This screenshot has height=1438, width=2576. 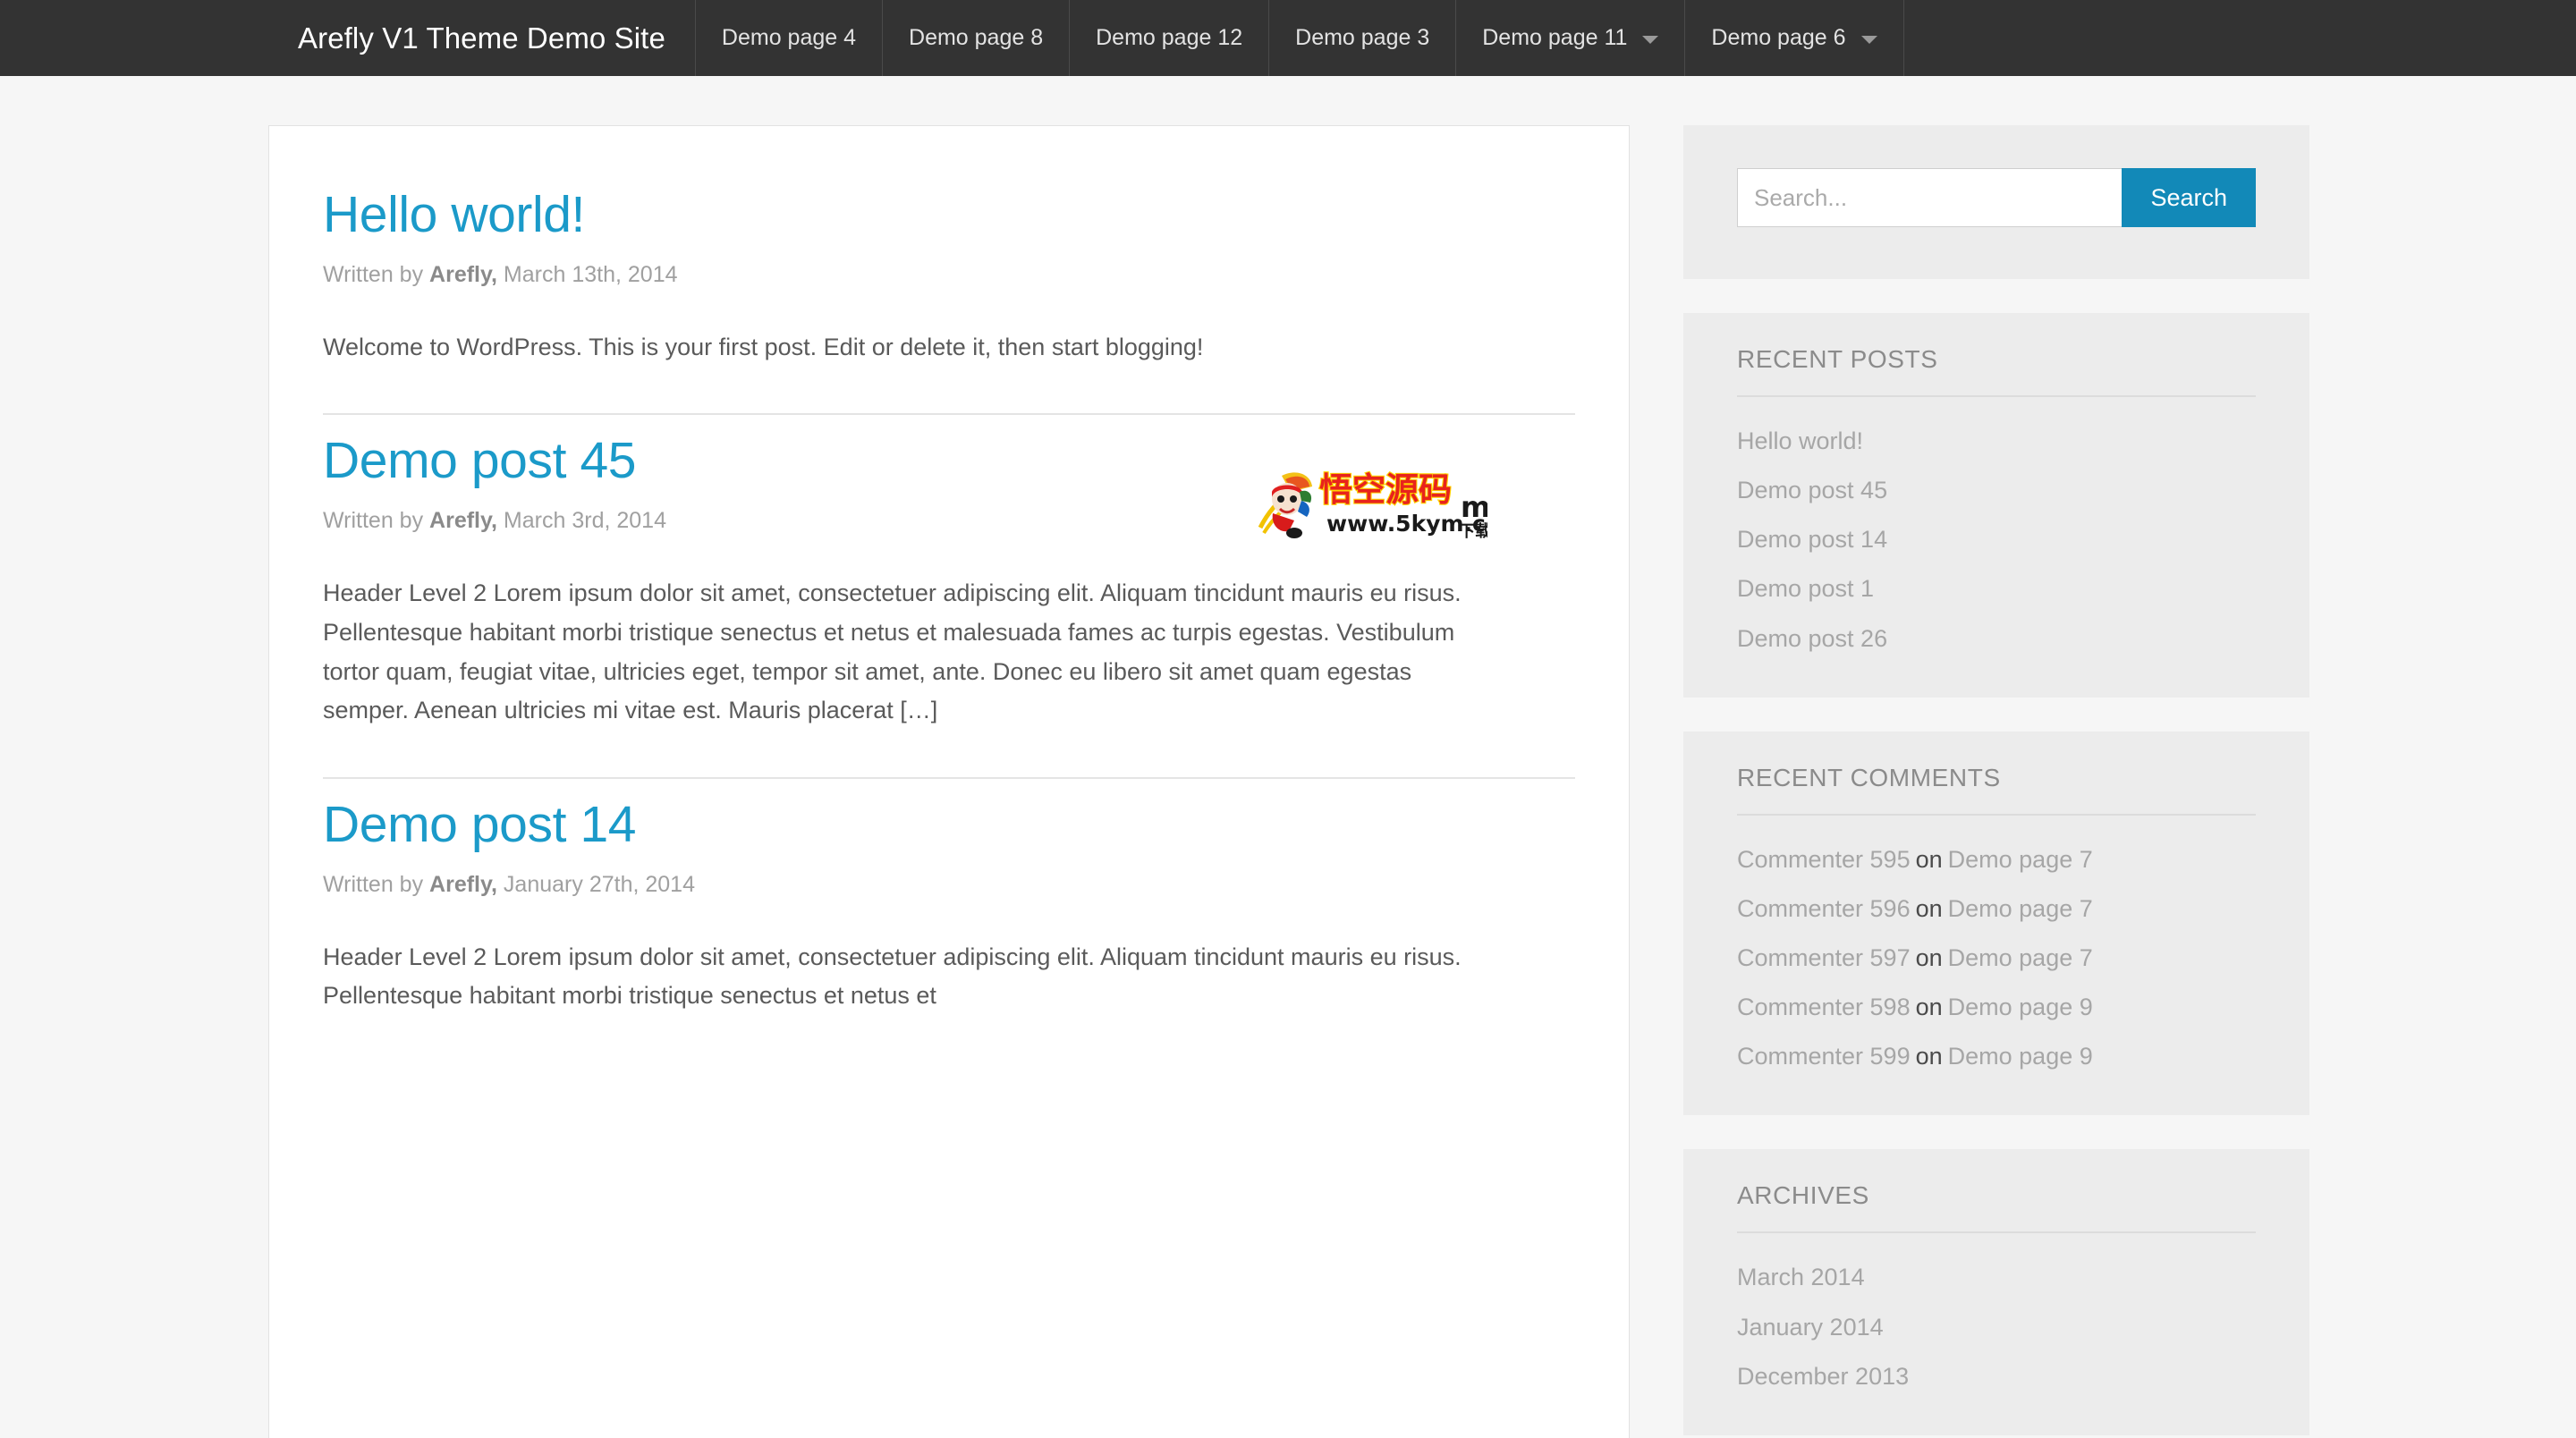 I want to click on post-date: March 3rd, 2014, so click(x=581, y=521).